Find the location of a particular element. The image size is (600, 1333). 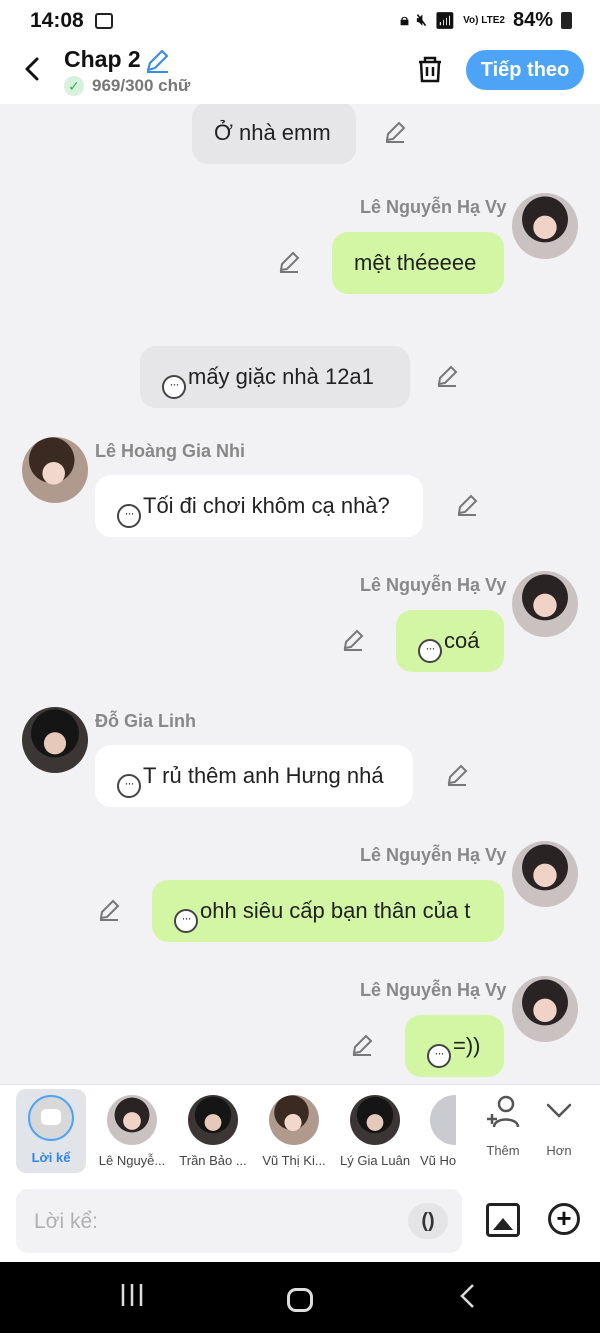

wifi-icon: 📶︎ is located at coordinates (445, 21).